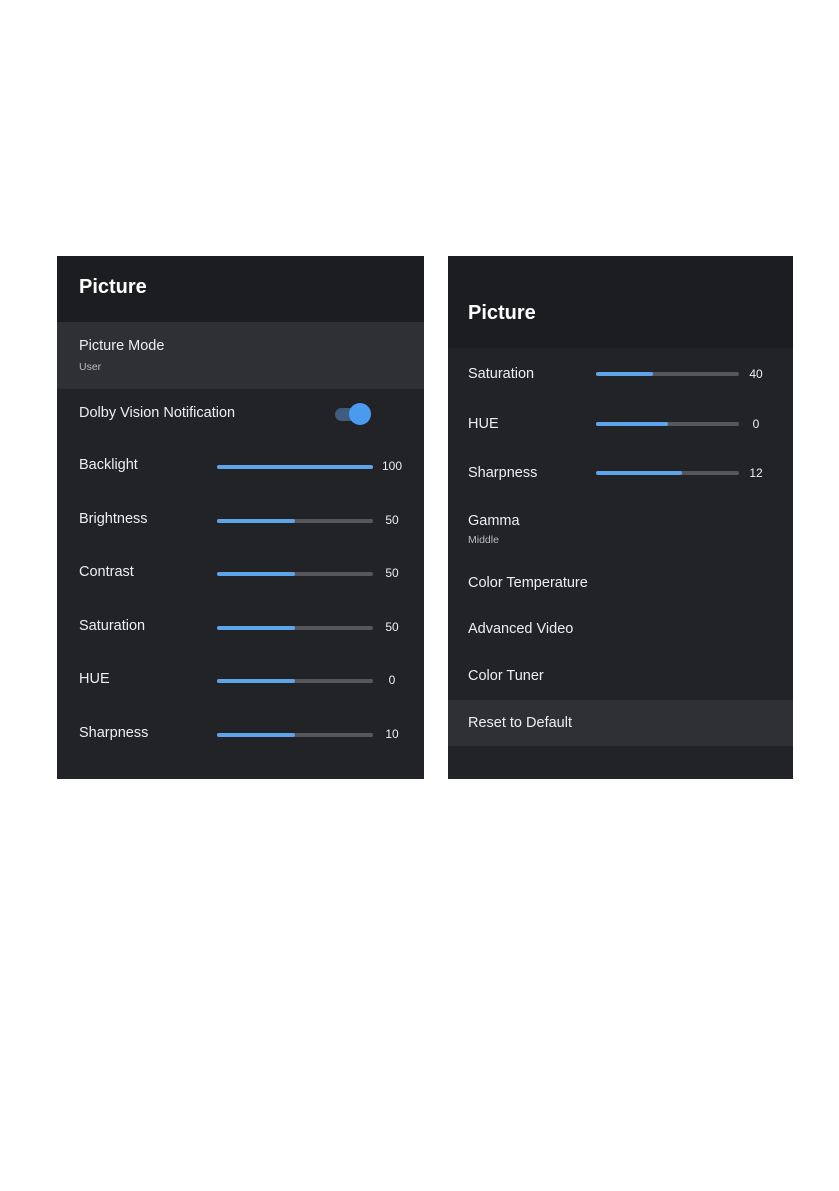 This screenshot has width=839, height=1191. Describe the element at coordinates (360, 414) in the screenshot. I see `toggle-knob` at that location.